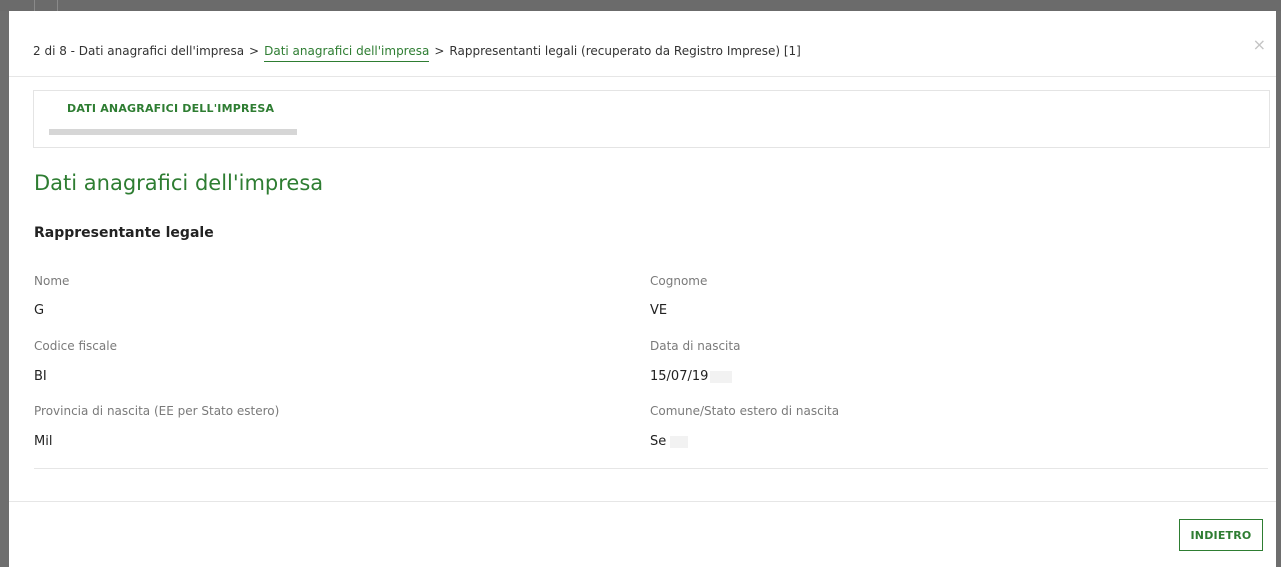 The height and width of the screenshot is (567, 1281). What do you see at coordinates (4, 289) in the screenshot?
I see `backdrop-left` at bounding box center [4, 289].